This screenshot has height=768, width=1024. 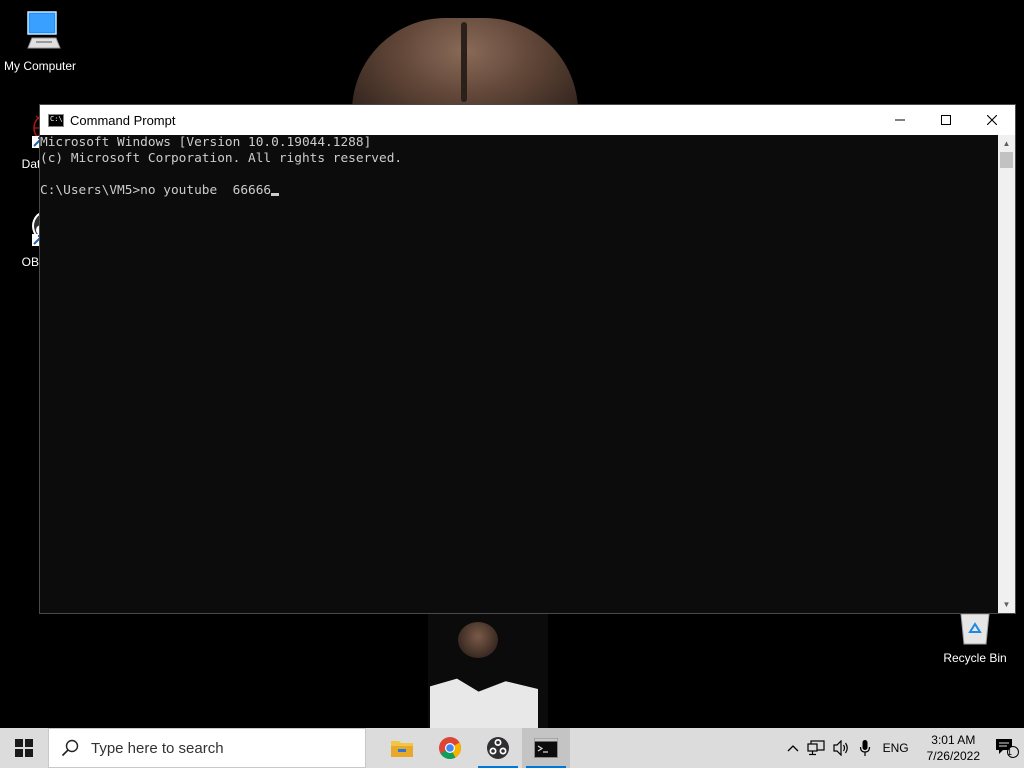 What do you see at coordinates (70, 748) in the screenshot?
I see `search-icon` at bounding box center [70, 748].